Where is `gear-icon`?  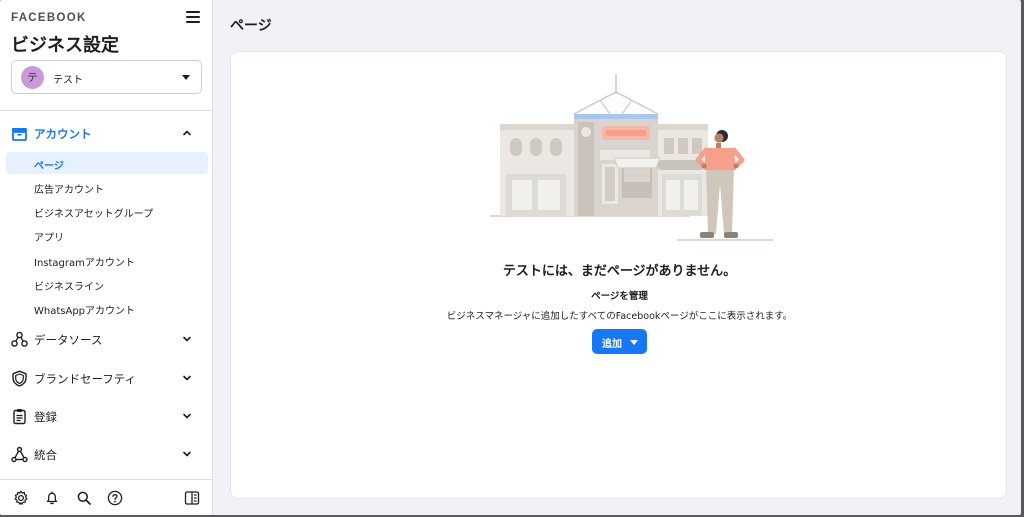
gear-icon is located at coordinates (21, 498).